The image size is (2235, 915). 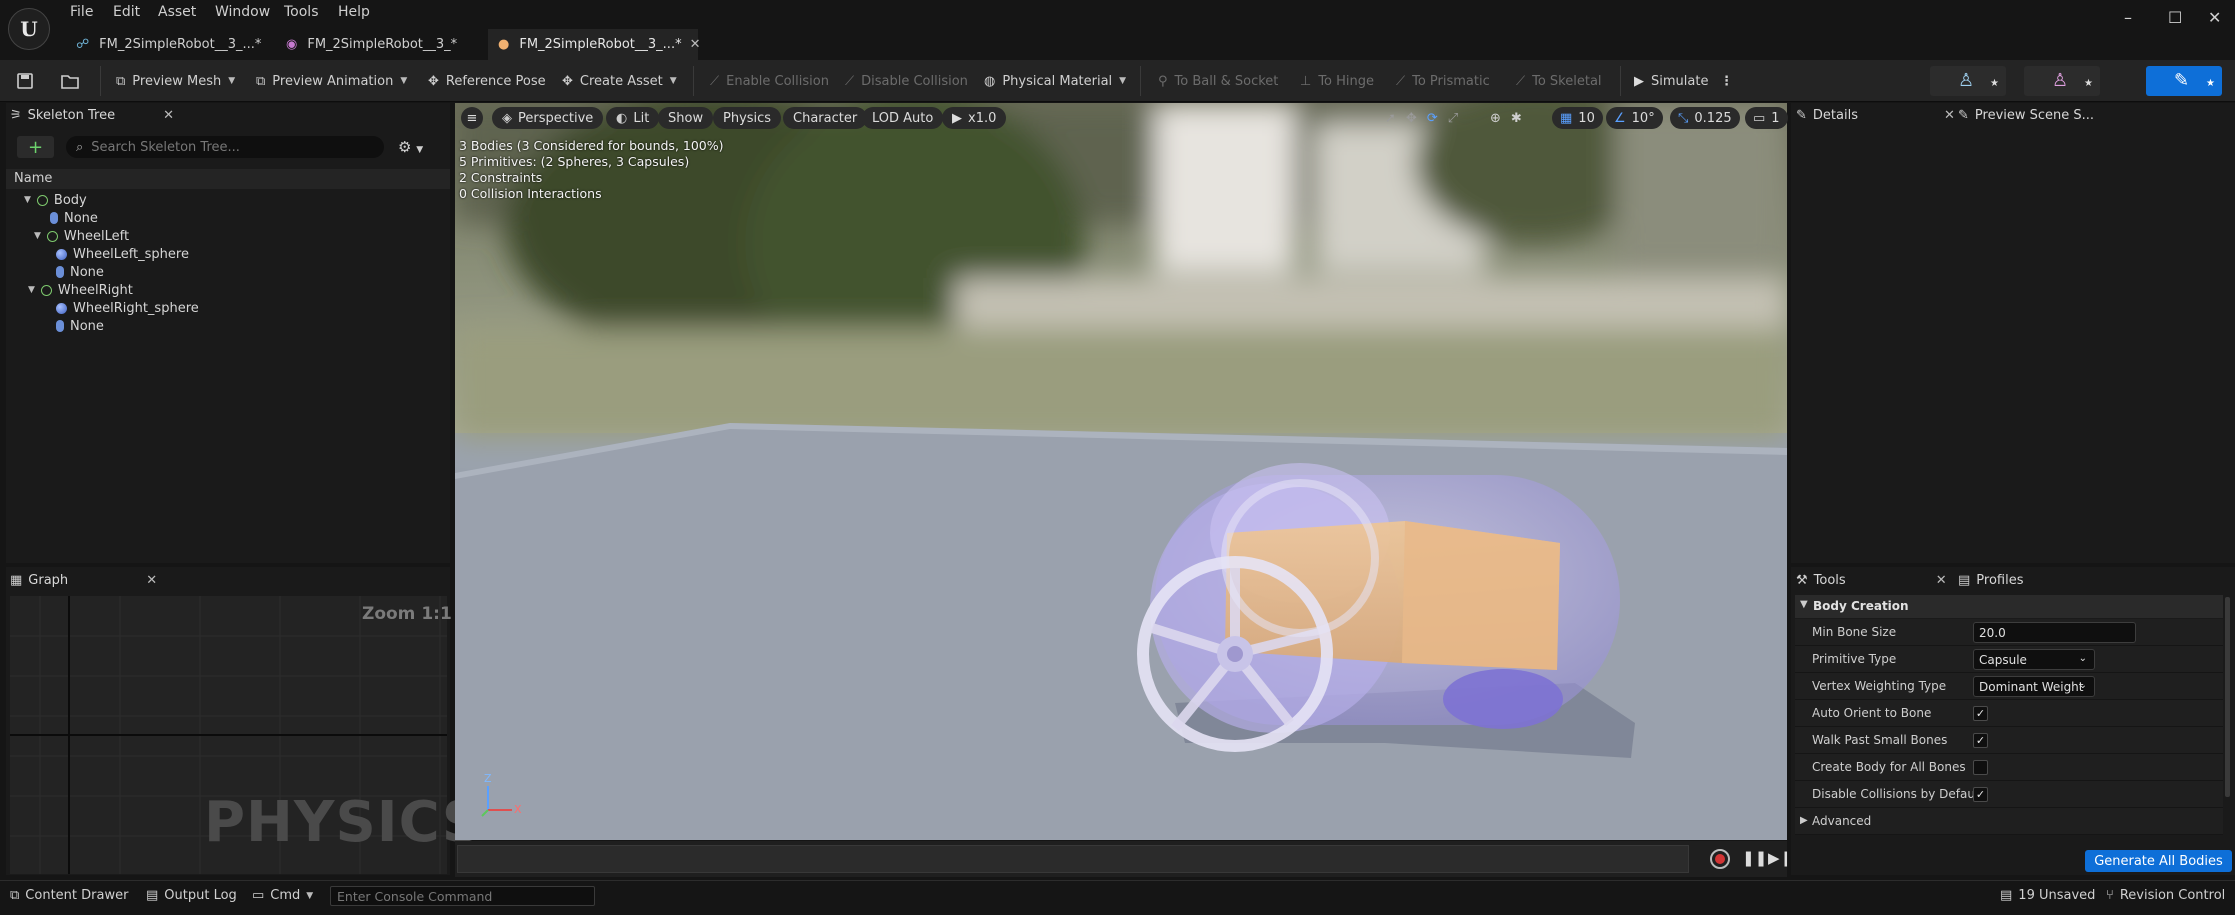 What do you see at coordinates (354, 12) in the screenshot?
I see `menu-help: Help` at bounding box center [354, 12].